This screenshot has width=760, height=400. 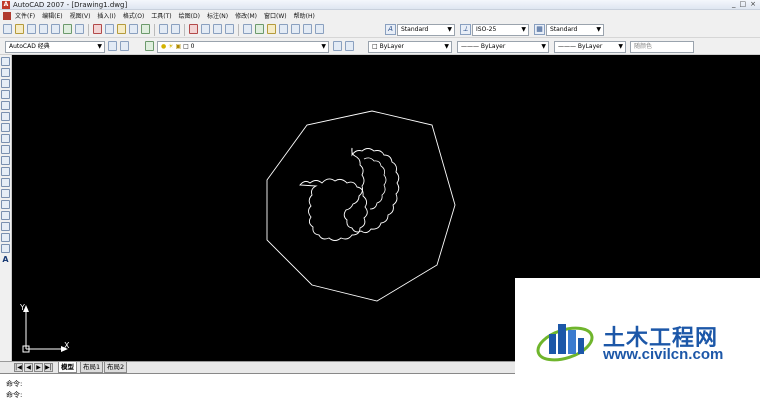 What do you see at coordinates (349, 46) in the screenshot?
I see `layer-previous-icon` at bounding box center [349, 46].